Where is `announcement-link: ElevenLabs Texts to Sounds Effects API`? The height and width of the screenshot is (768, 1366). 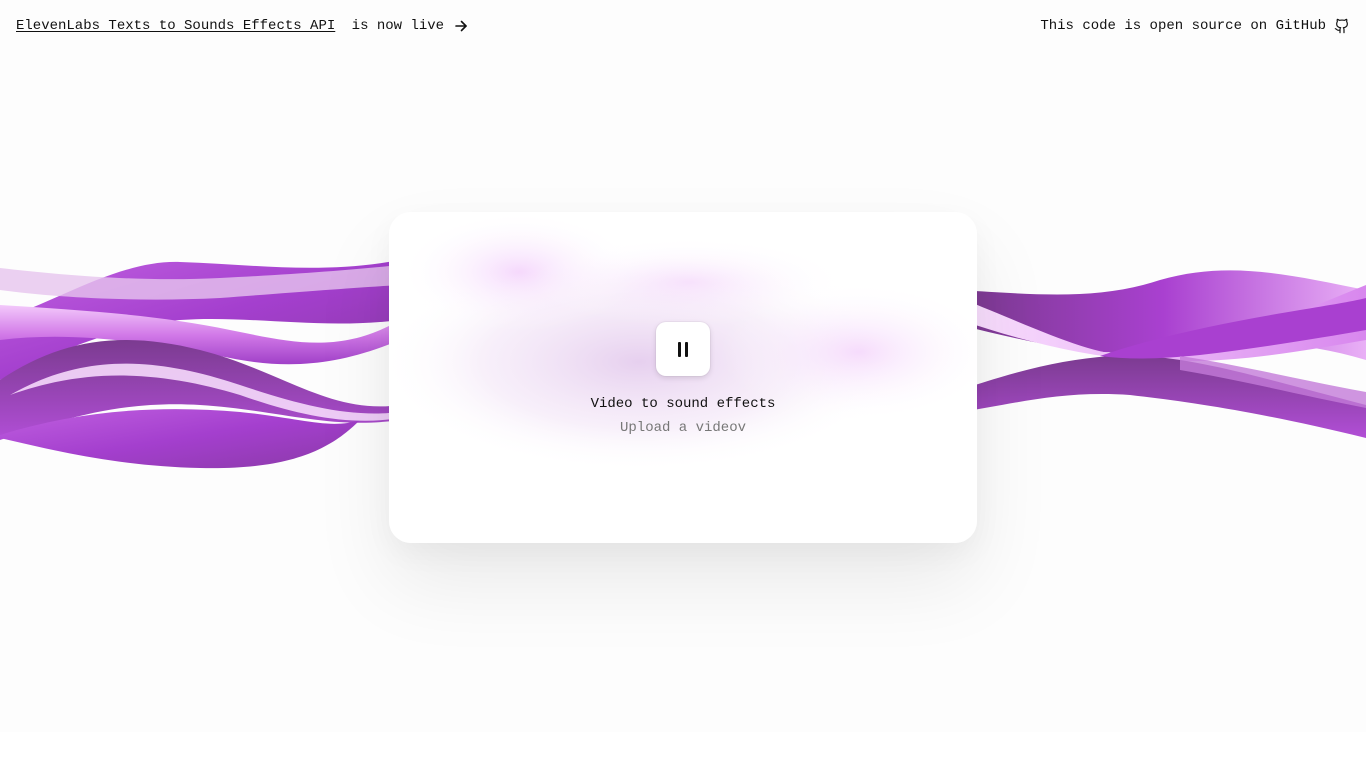 announcement-link: ElevenLabs Texts to Sounds Effects API is located at coordinates (175, 26).